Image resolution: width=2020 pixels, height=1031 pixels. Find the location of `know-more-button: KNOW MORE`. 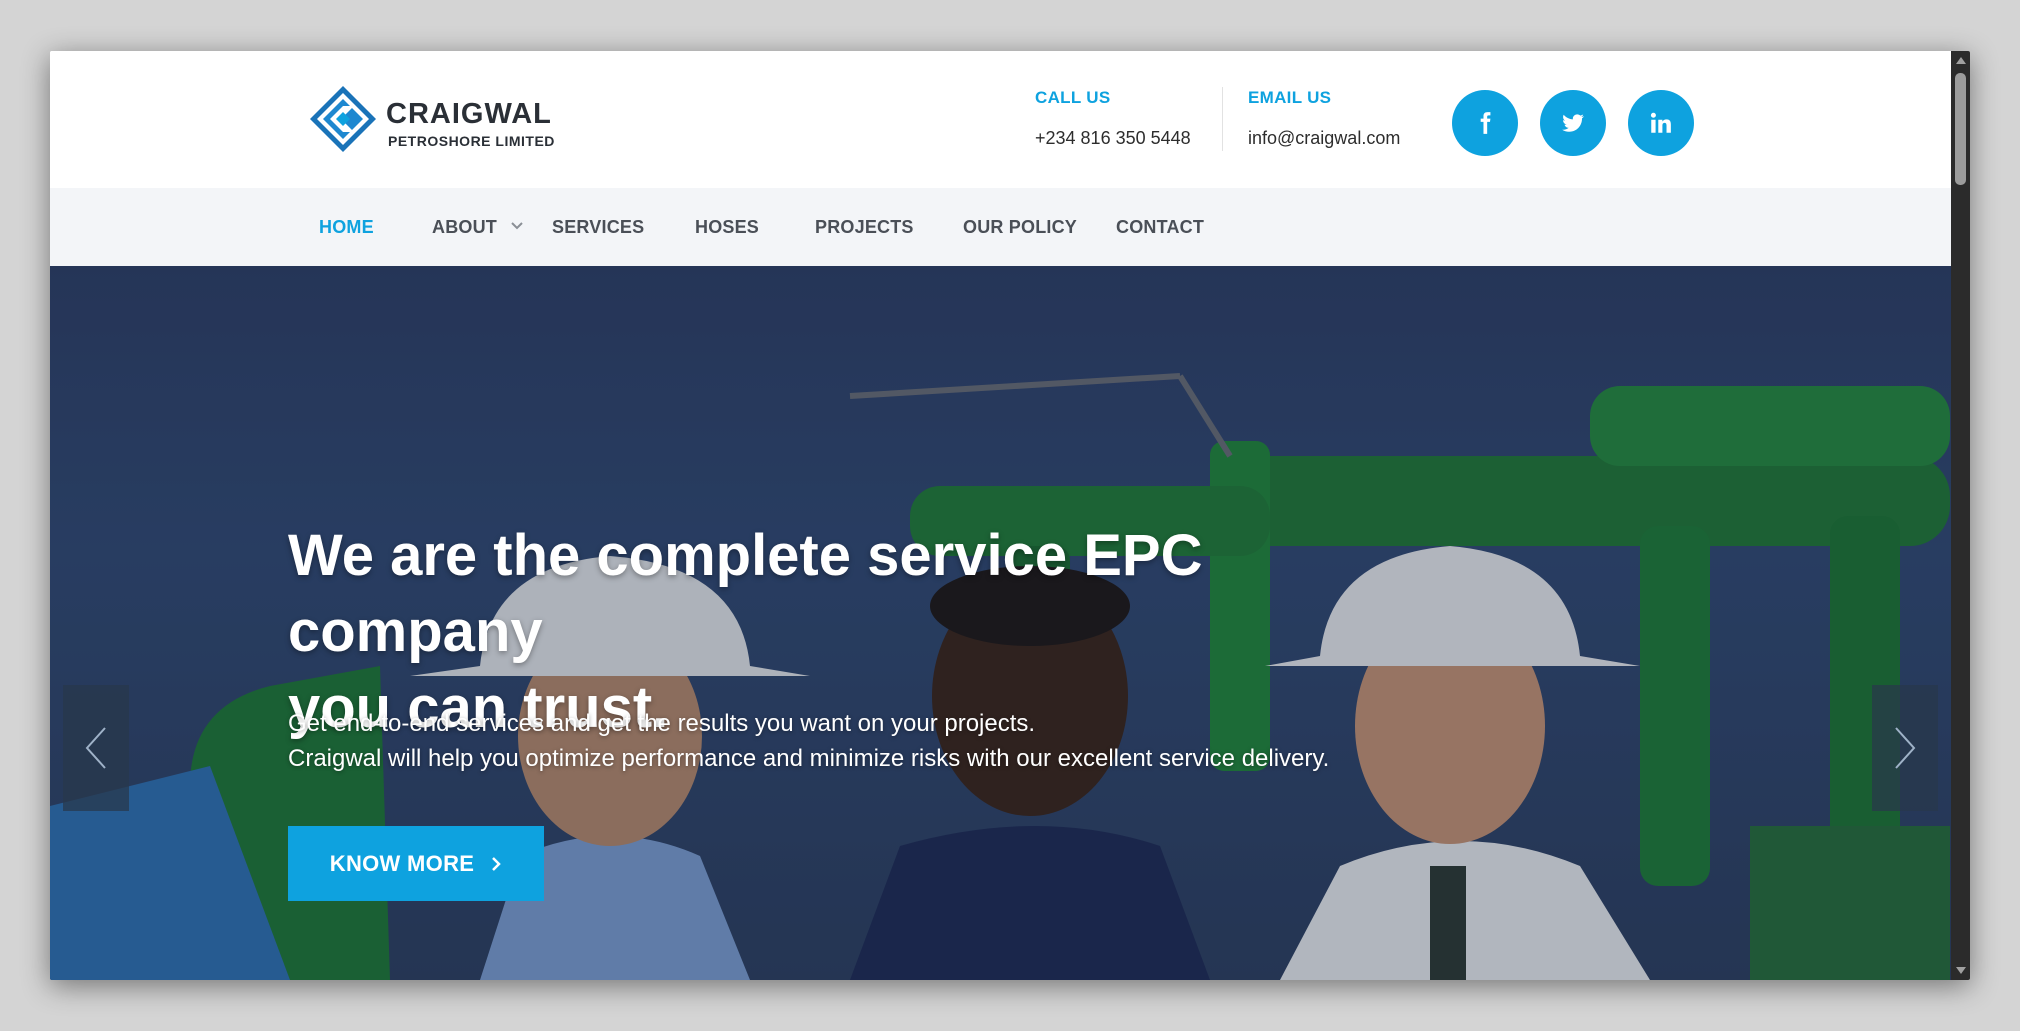

know-more-button: KNOW MORE is located at coordinates (416, 863).